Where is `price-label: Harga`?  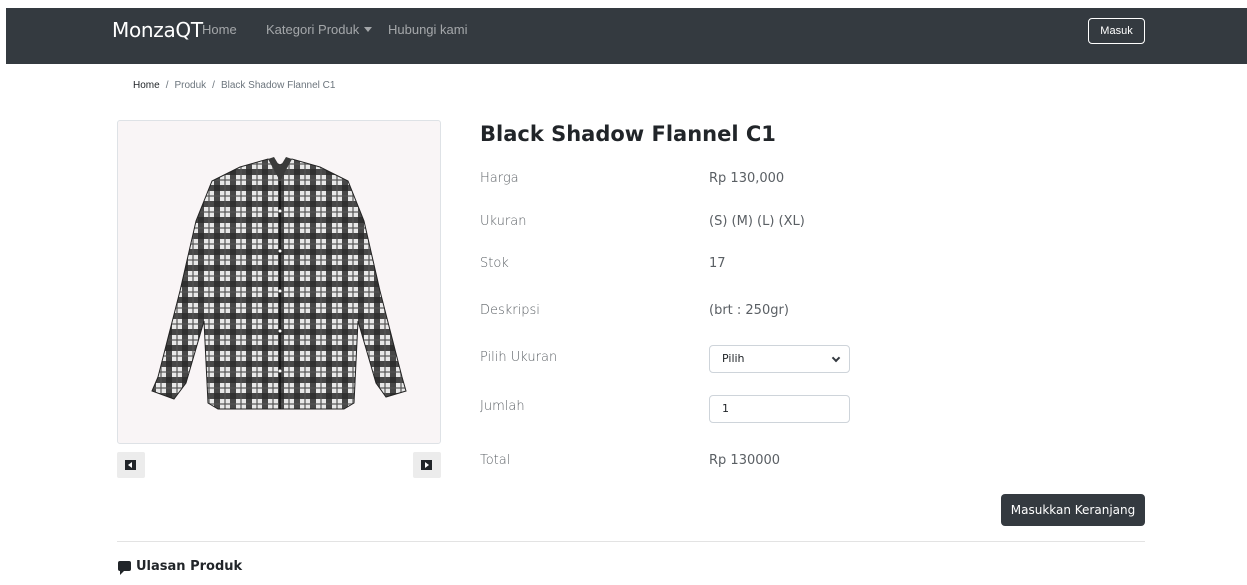
price-label: Harga is located at coordinates (499, 178).